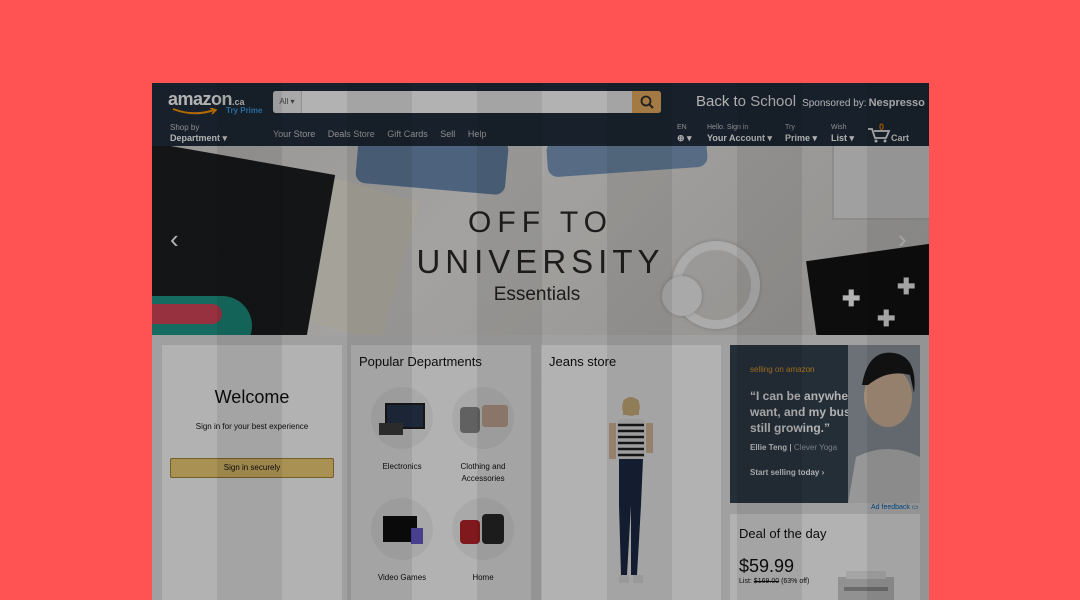  I want to click on deal-list-price: List: $169.00 (63% off), so click(774, 581).